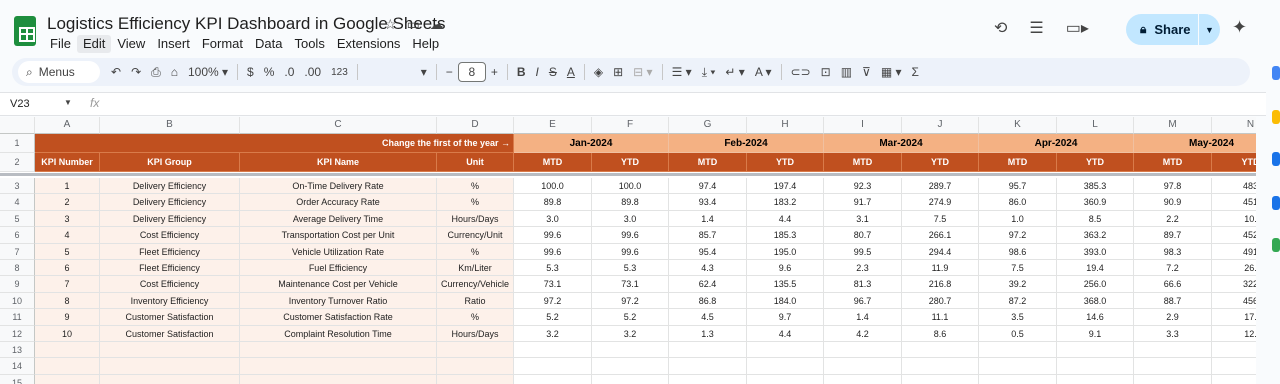 This screenshot has height=384, width=1280. I want to click on text-color-icon: A, so click(571, 72).